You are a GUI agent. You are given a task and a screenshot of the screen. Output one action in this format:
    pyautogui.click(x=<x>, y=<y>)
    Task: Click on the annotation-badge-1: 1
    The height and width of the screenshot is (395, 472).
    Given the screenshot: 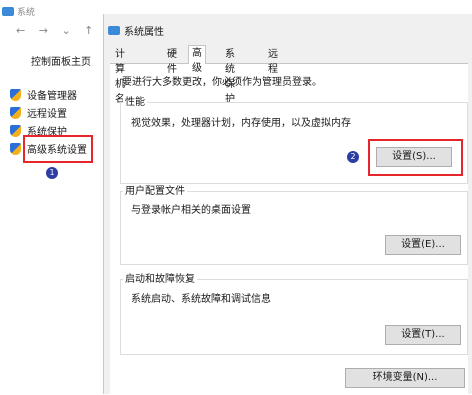 What is the action you would take?
    pyautogui.click(x=52, y=173)
    